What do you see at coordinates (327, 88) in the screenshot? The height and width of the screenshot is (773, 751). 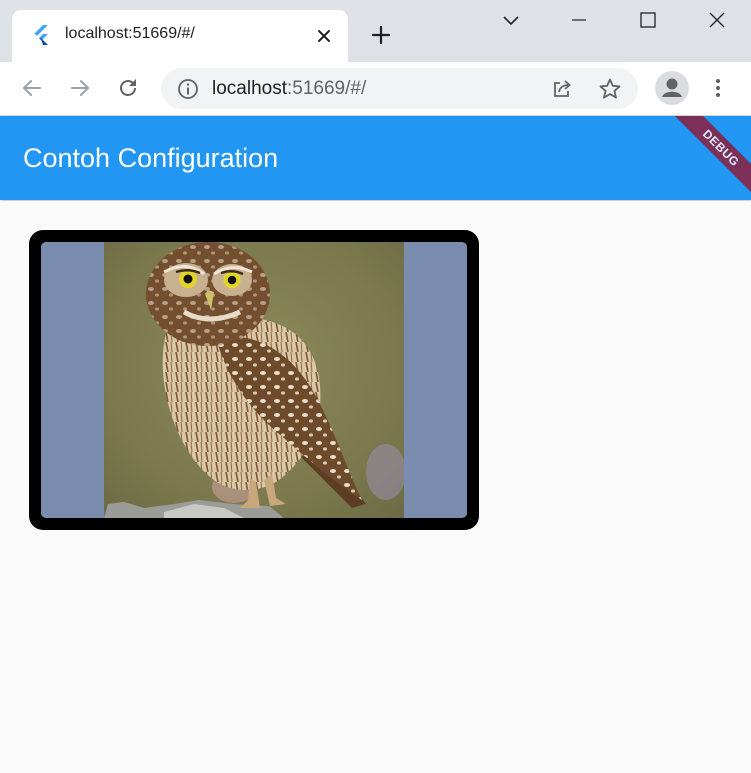 I see `url-path: :51669/#/` at bounding box center [327, 88].